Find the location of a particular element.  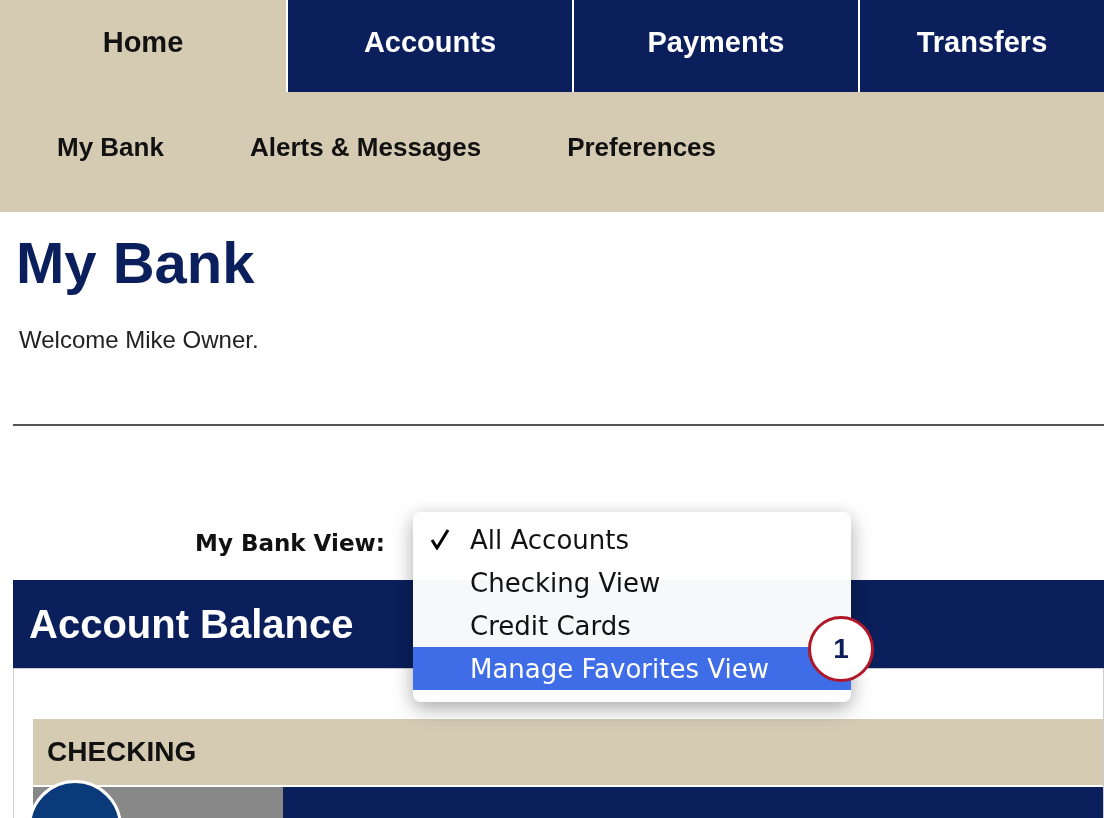

view-label: My Bank View: is located at coordinates (290, 543).